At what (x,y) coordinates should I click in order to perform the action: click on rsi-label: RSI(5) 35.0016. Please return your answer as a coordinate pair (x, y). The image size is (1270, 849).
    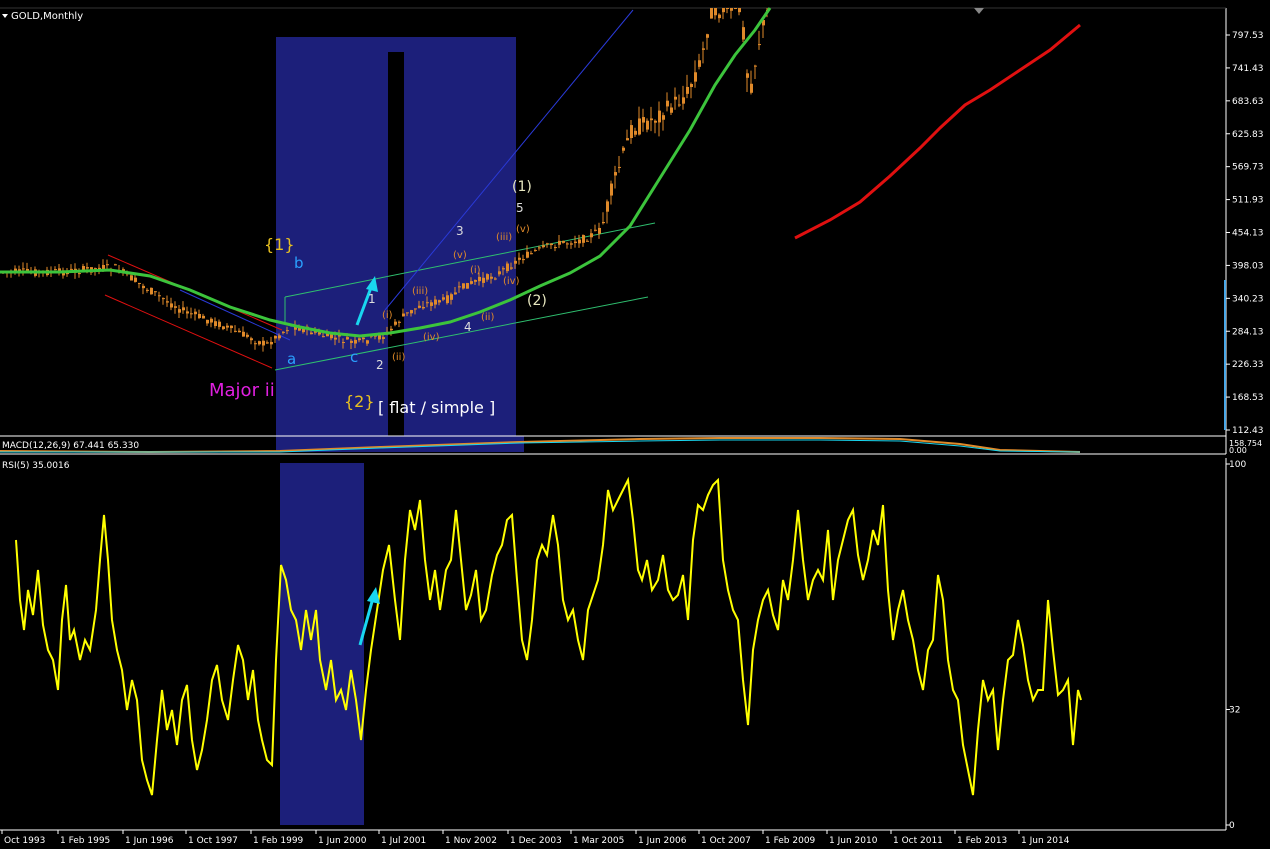
    Looking at the image, I should click on (36, 466).